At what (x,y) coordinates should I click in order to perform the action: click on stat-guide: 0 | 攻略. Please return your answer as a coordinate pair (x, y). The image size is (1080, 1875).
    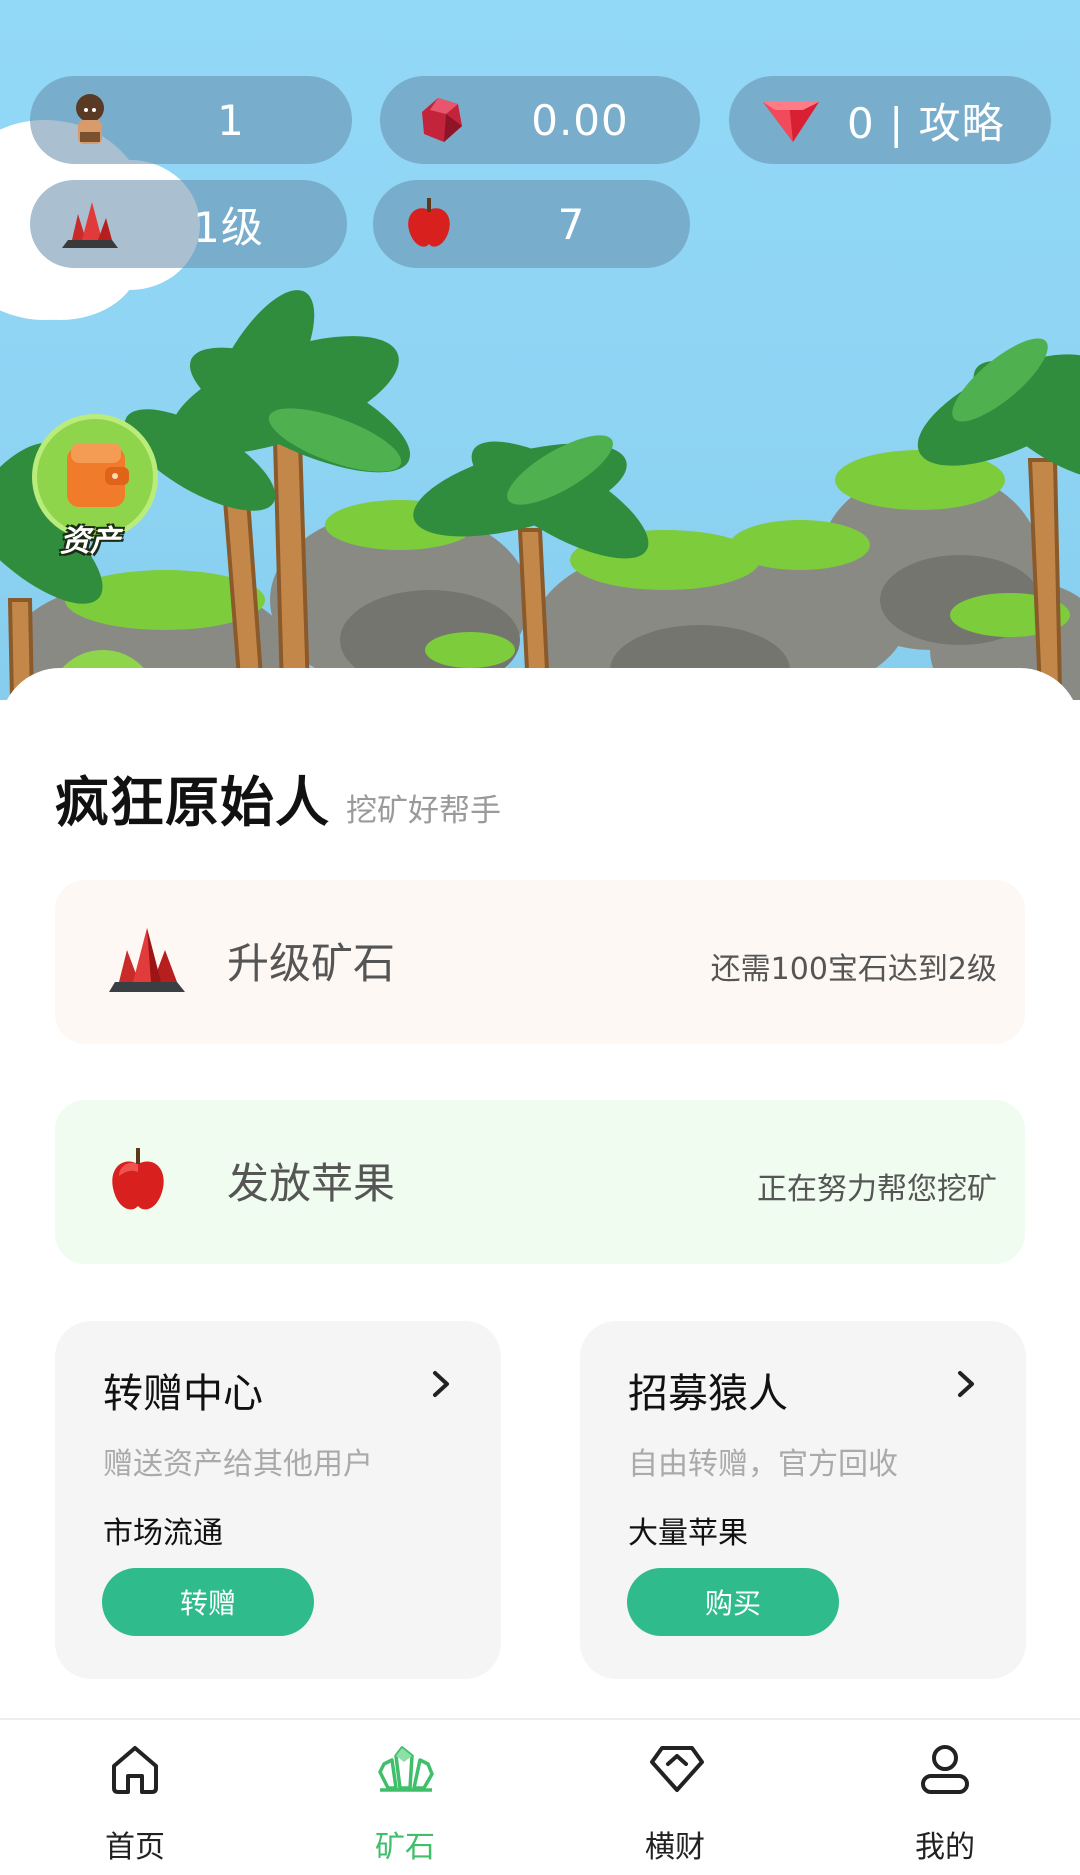
    Looking at the image, I should click on (890, 120).